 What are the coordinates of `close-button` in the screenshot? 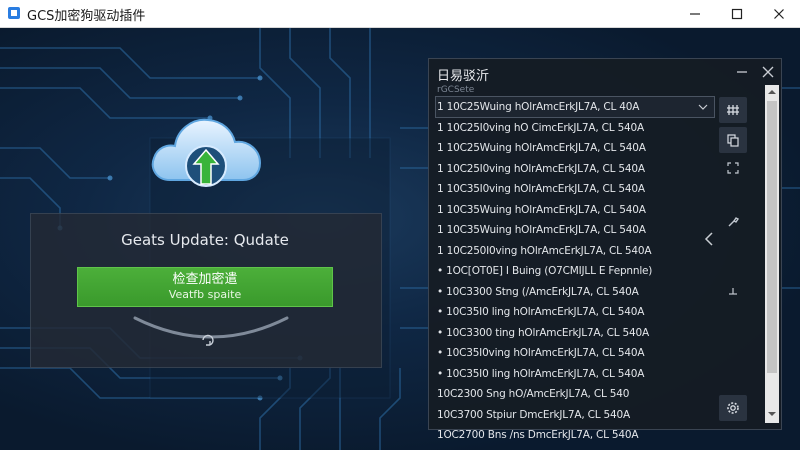 It's located at (779, 14).